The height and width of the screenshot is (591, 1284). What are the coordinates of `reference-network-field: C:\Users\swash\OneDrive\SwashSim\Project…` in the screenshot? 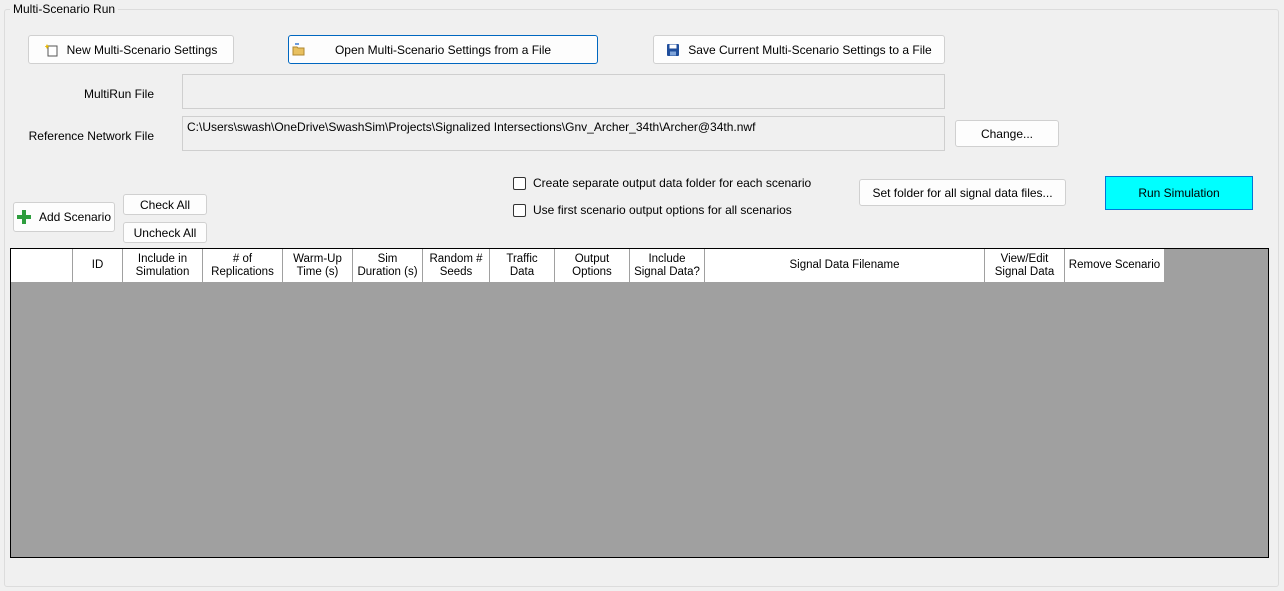 It's located at (563, 133).